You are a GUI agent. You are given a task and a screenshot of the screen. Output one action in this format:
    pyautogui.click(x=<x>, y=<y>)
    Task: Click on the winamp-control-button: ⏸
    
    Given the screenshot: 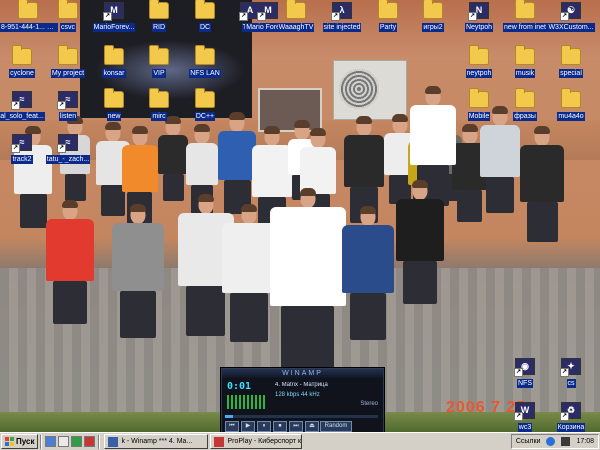 What is the action you would take?
    pyautogui.click(x=264, y=426)
    